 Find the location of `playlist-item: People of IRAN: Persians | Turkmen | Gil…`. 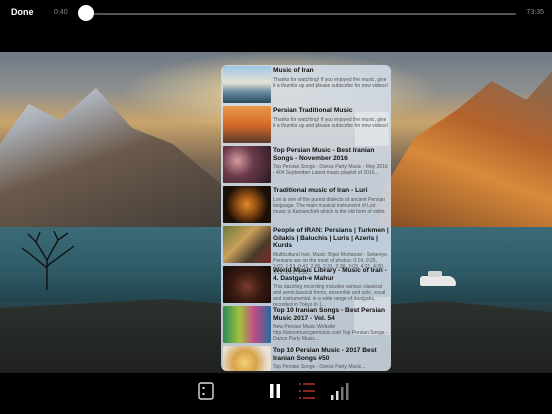

playlist-item: People of IRAN: Persians | Turkmen | Gil… is located at coordinates (306, 250).